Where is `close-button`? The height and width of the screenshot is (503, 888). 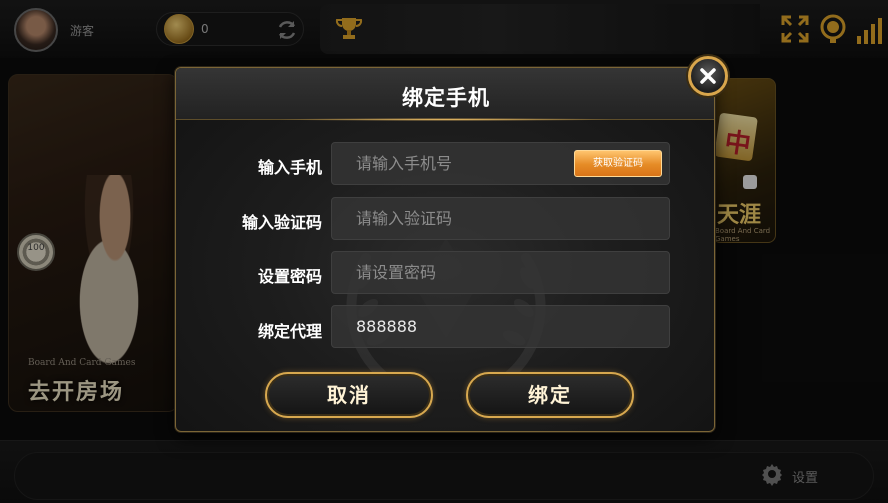
close-button is located at coordinates (708, 76).